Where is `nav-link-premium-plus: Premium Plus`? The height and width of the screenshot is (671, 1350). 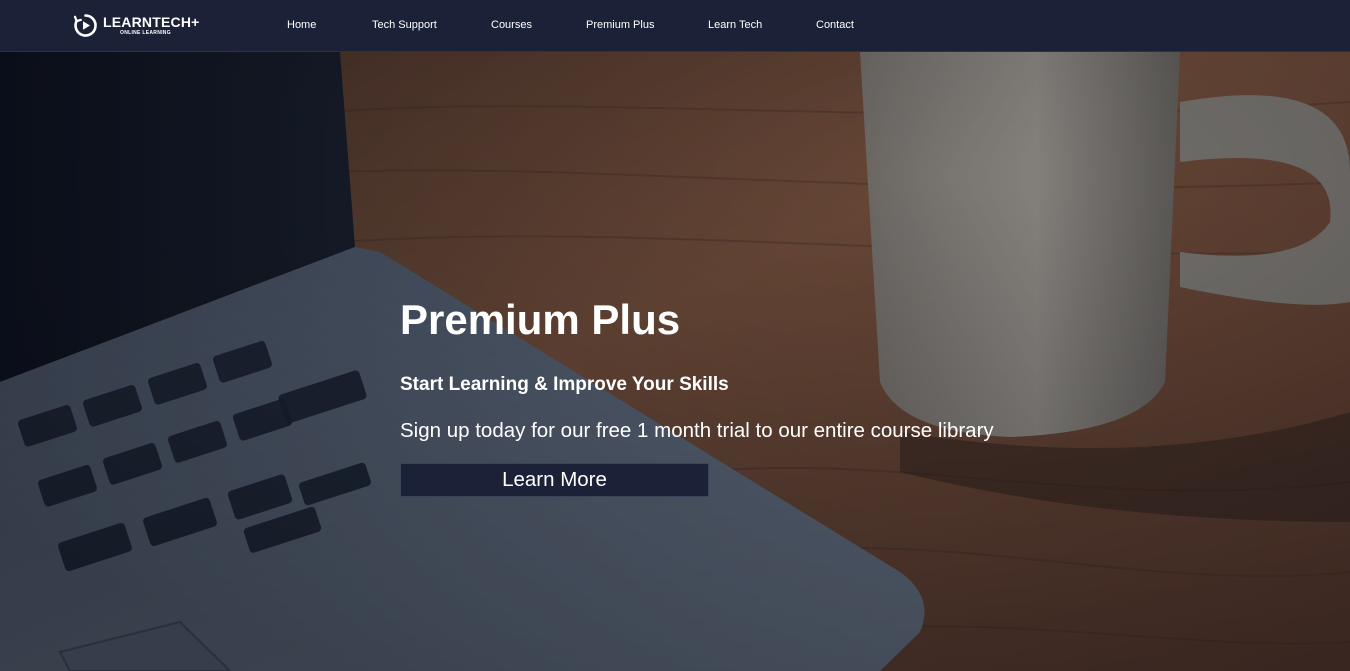
nav-link-premium-plus: Premium Plus is located at coordinates (620, 25).